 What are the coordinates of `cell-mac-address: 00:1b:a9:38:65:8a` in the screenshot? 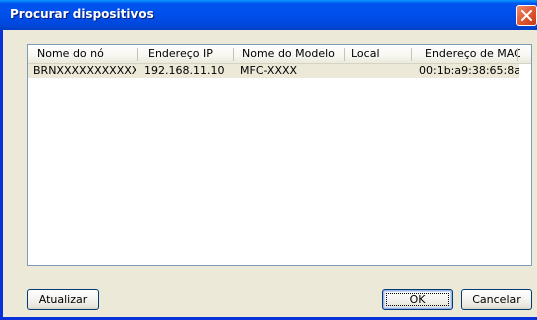 It's located at (469, 70).